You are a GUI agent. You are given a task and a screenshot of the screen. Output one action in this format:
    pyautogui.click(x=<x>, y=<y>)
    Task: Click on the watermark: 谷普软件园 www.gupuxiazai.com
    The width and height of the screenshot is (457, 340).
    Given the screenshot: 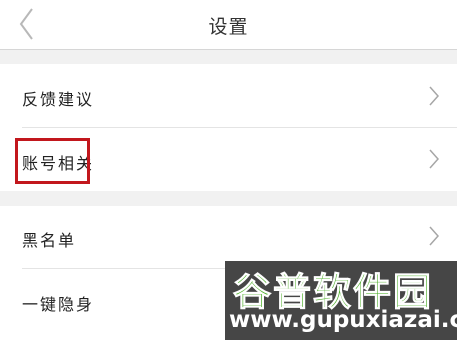 What is the action you would take?
    pyautogui.click(x=341, y=300)
    